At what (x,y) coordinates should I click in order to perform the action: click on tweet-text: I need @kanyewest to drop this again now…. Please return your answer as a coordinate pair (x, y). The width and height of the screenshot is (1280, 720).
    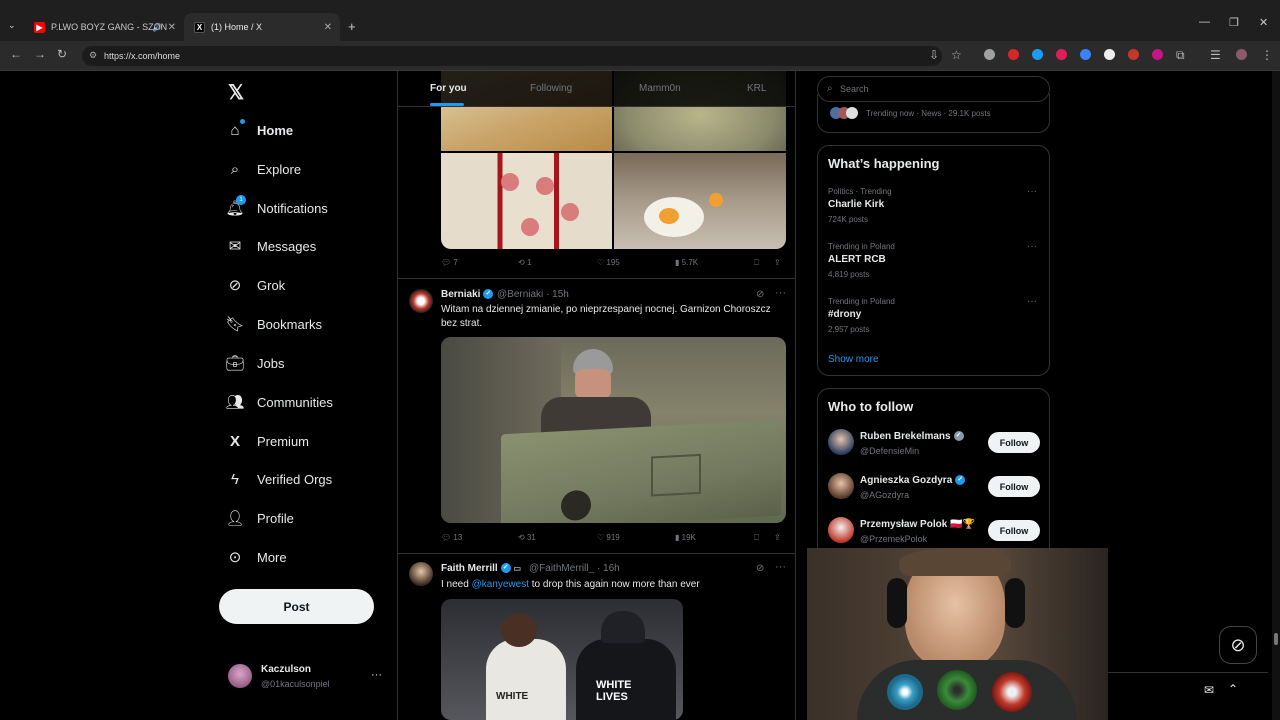
    Looking at the image, I should click on (613, 585).